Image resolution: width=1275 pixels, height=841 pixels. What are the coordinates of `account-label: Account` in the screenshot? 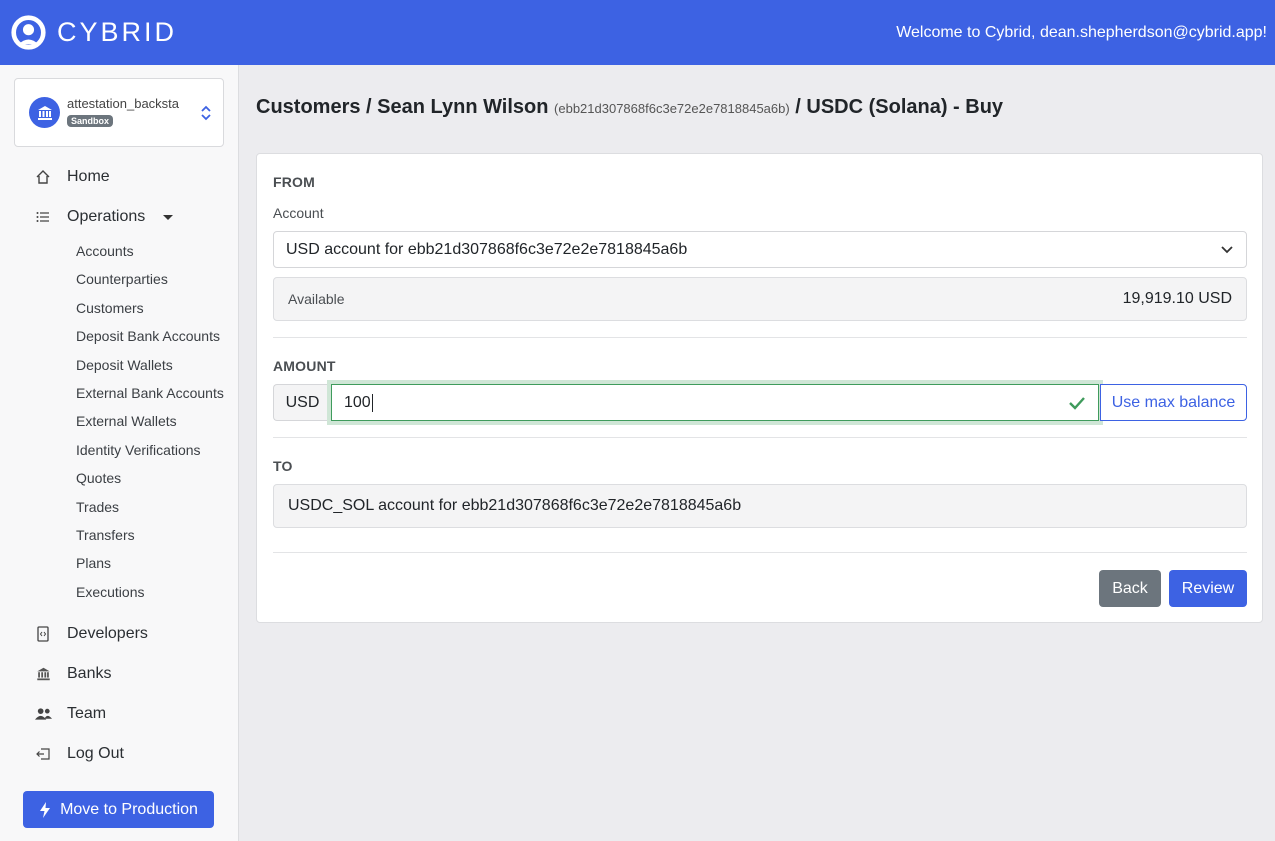 It's located at (298, 213).